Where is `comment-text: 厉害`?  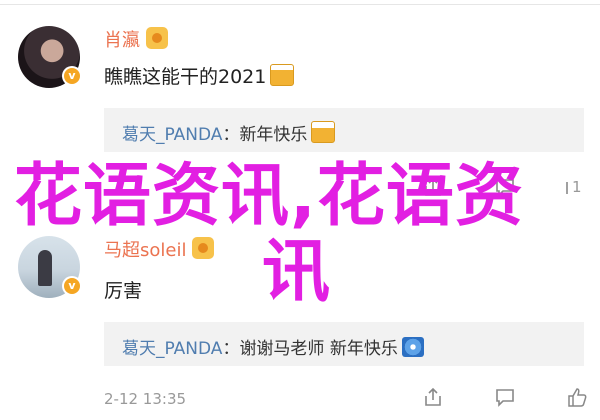 comment-text: 厉害 is located at coordinates (123, 291).